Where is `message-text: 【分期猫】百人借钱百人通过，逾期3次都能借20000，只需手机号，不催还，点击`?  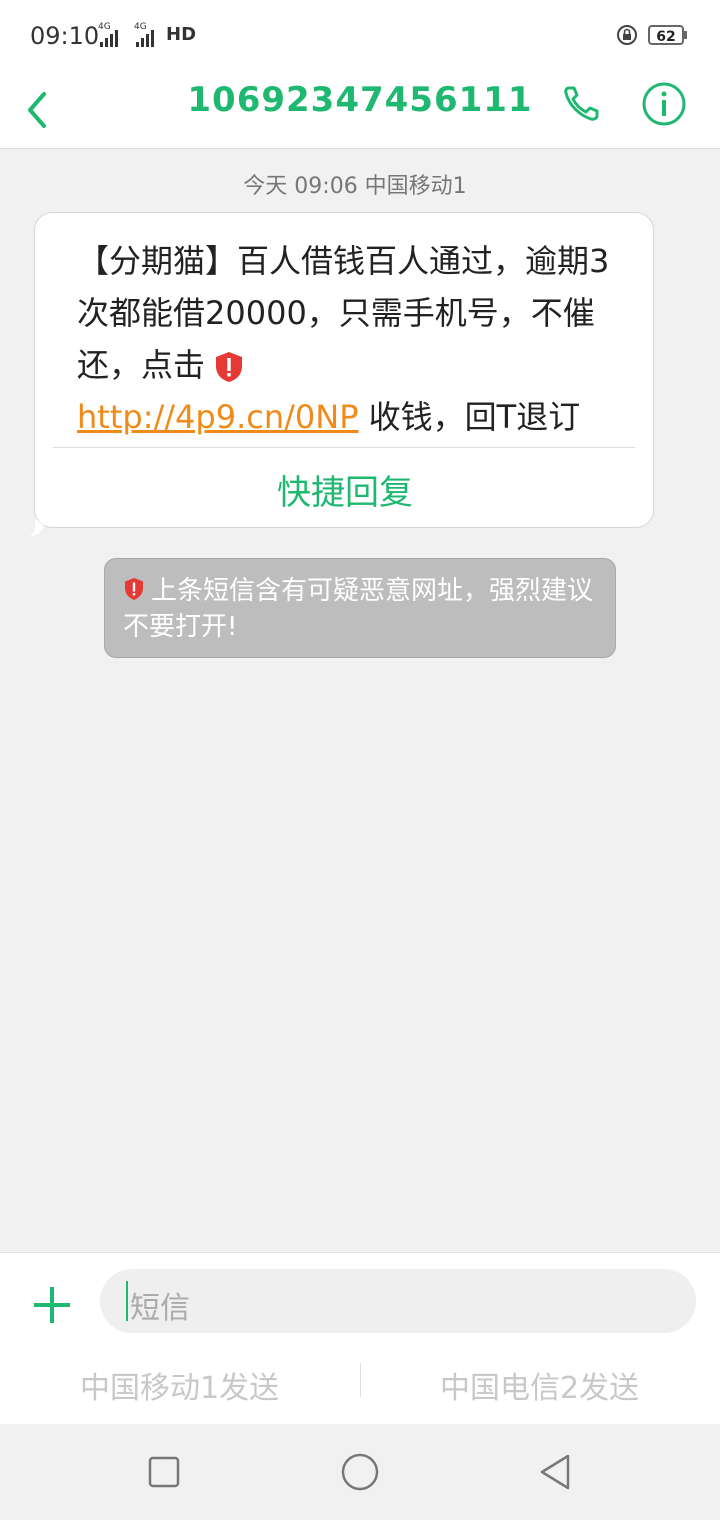
message-text: 【分期猫】百人借钱百人通过，逾期3次都能借20000，只需手机号，不催还，点击 is located at coordinates (343, 313).